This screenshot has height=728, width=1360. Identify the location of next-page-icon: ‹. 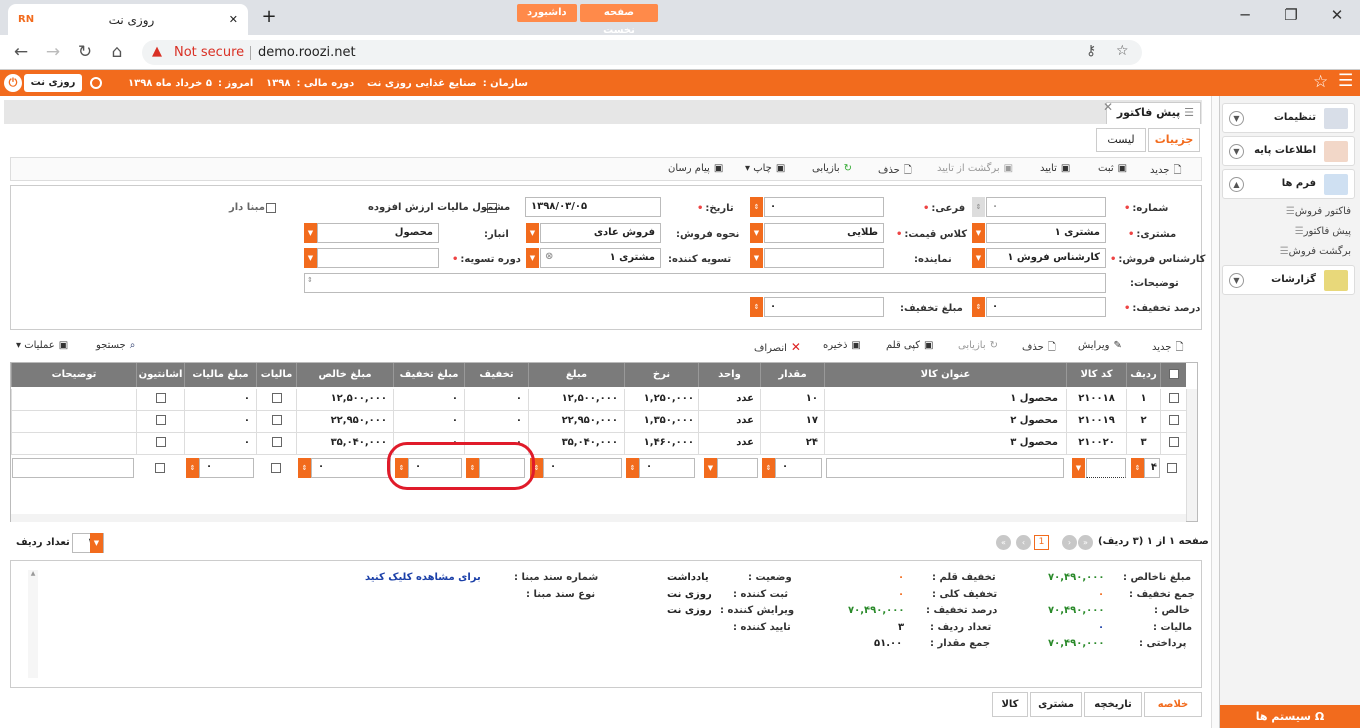
(1023, 542).